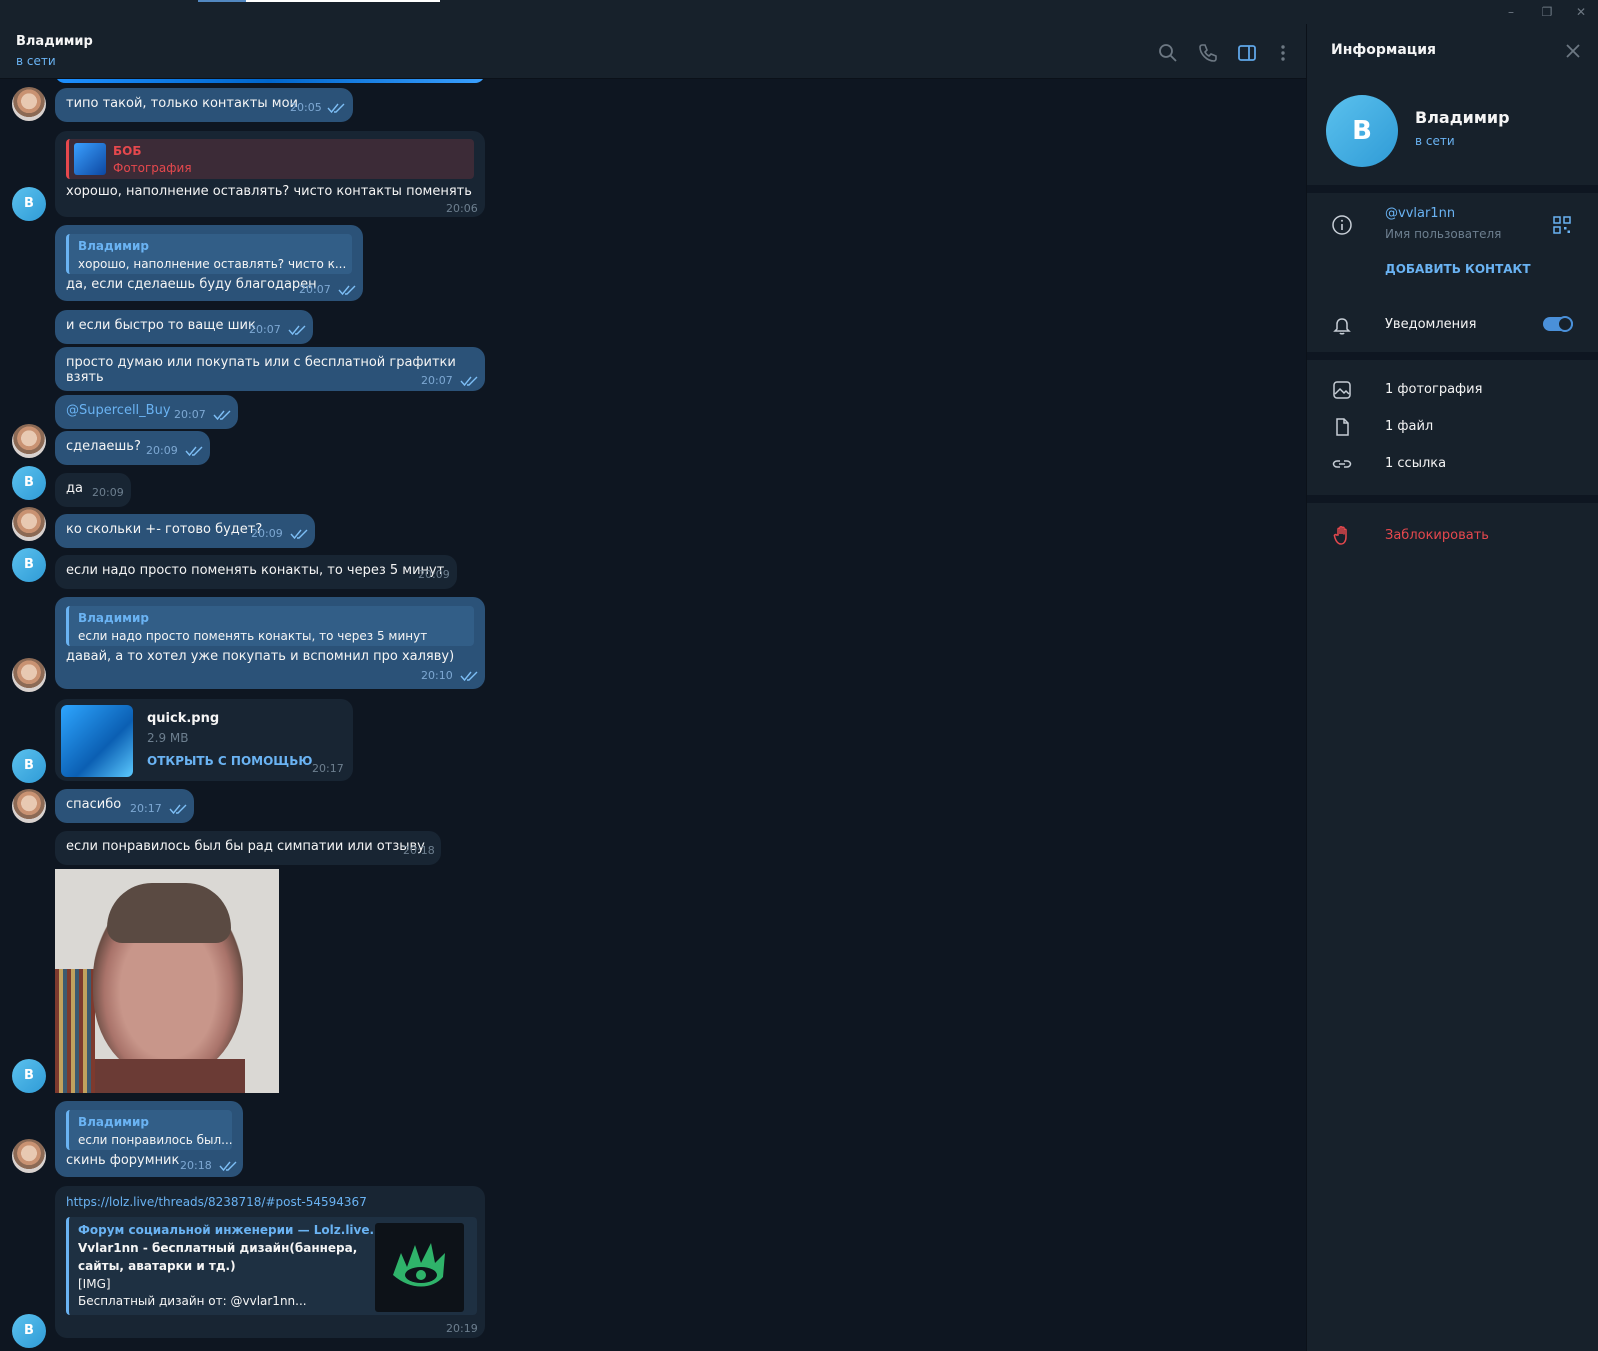  What do you see at coordinates (1547, 12) in the screenshot?
I see `maximize-button: ❐` at bounding box center [1547, 12].